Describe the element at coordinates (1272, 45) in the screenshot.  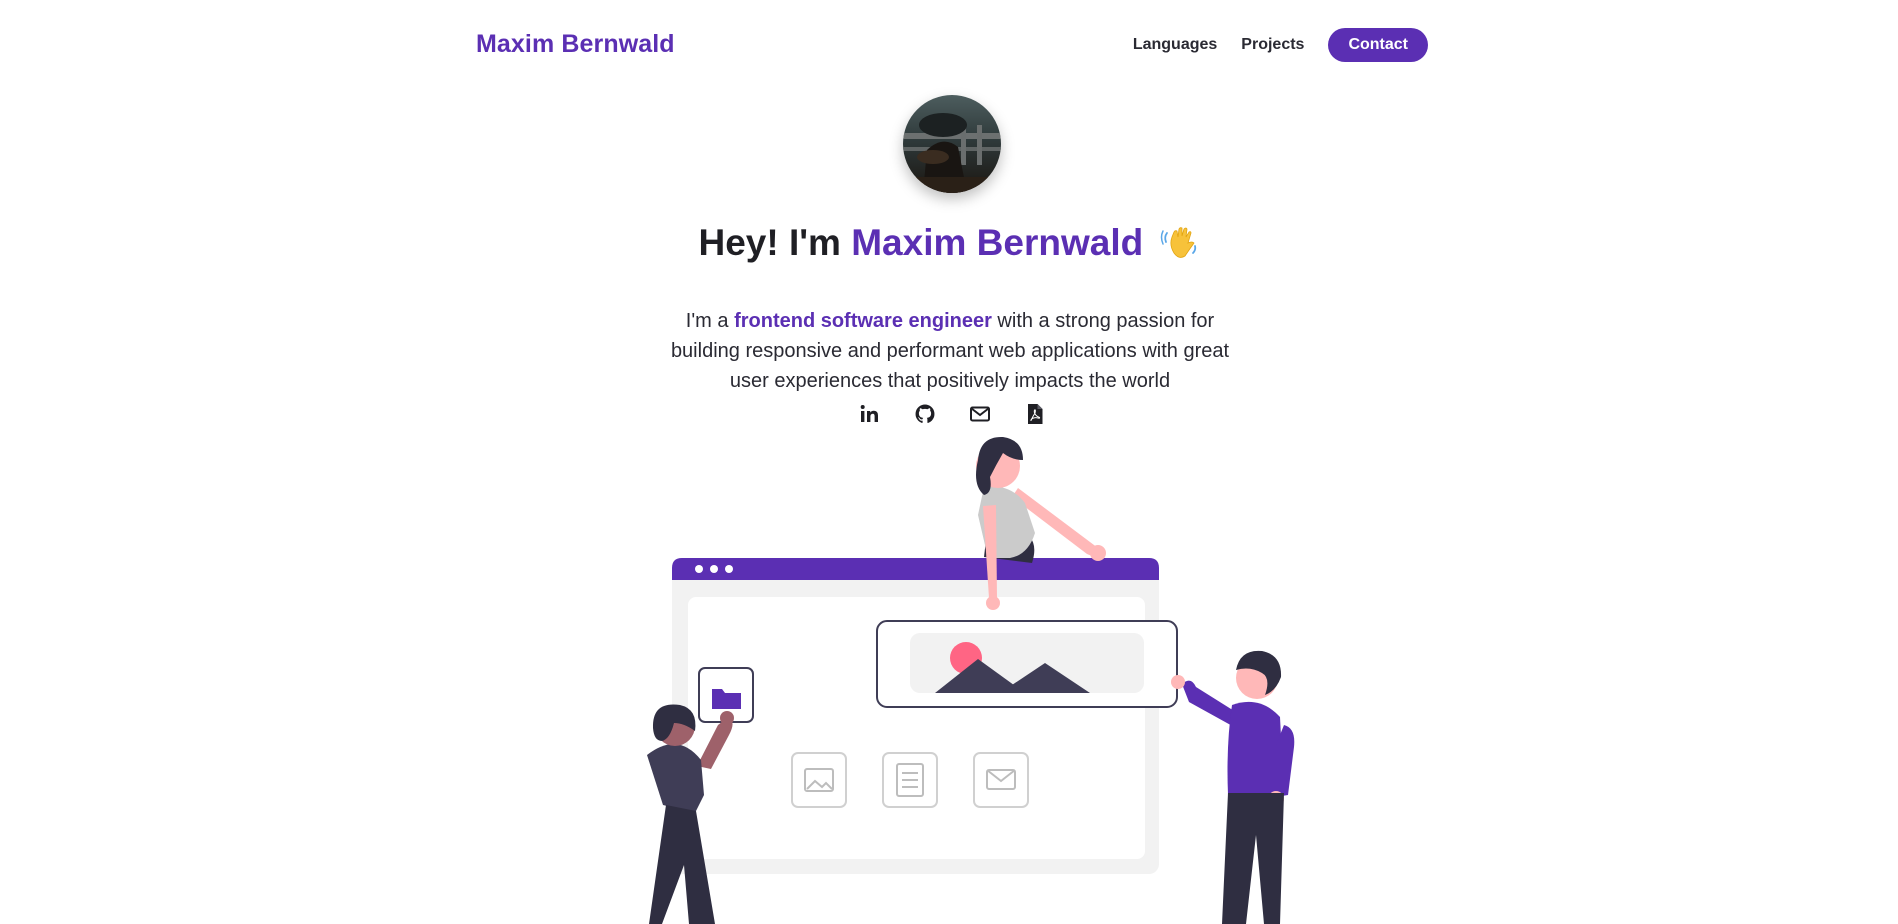
I see `nav-projects: Projects` at that location.